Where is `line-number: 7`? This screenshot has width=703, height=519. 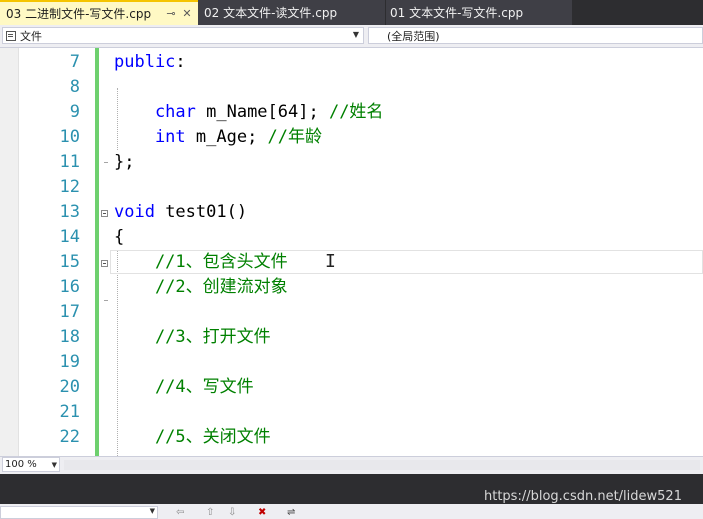 line-number: 7 is located at coordinates (74, 62).